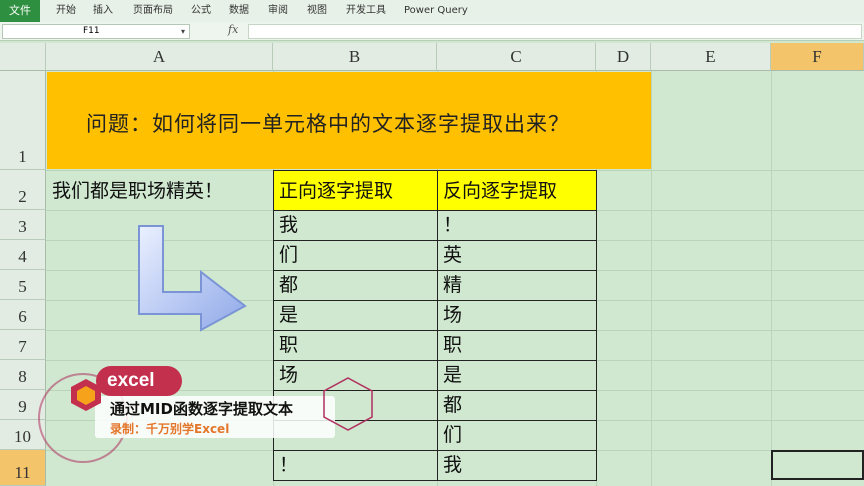  Describe the element at coordinates (517, 285) in the screenshot. I see `table-cell-reverse: 精` at that location.